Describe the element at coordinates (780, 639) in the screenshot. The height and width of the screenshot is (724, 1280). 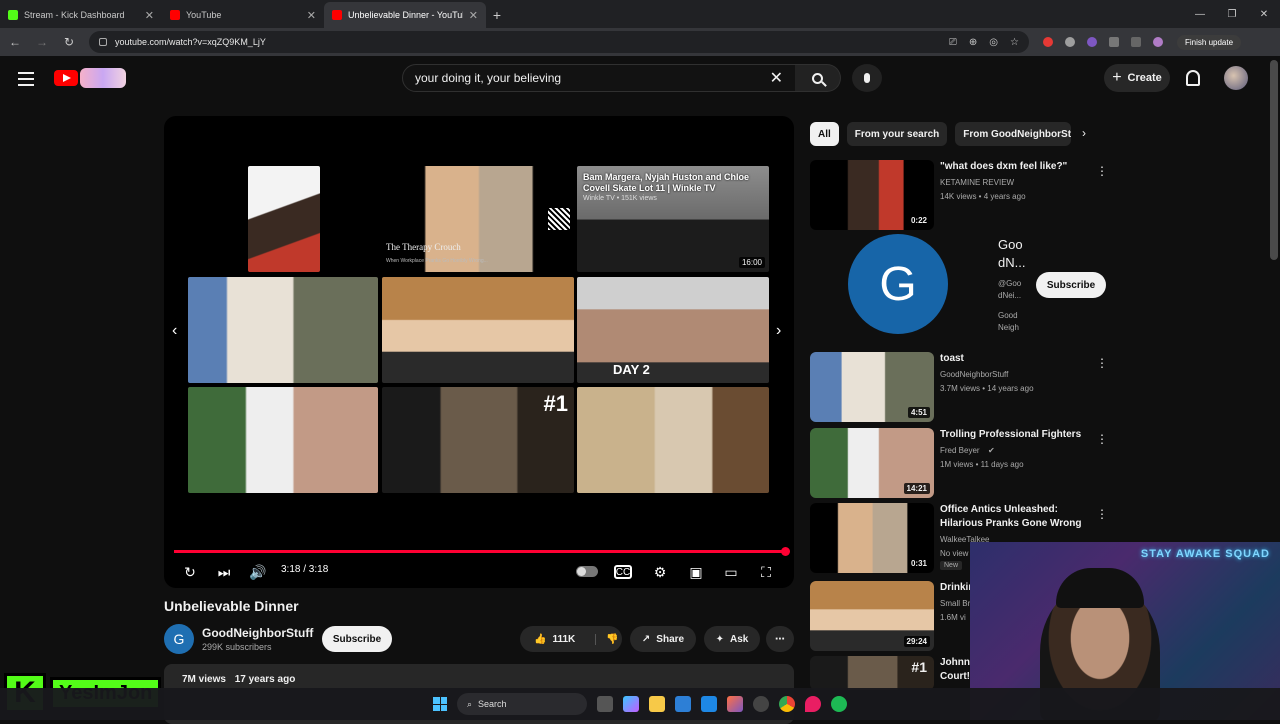
I see `more-actions-button: ⋯` at that location.